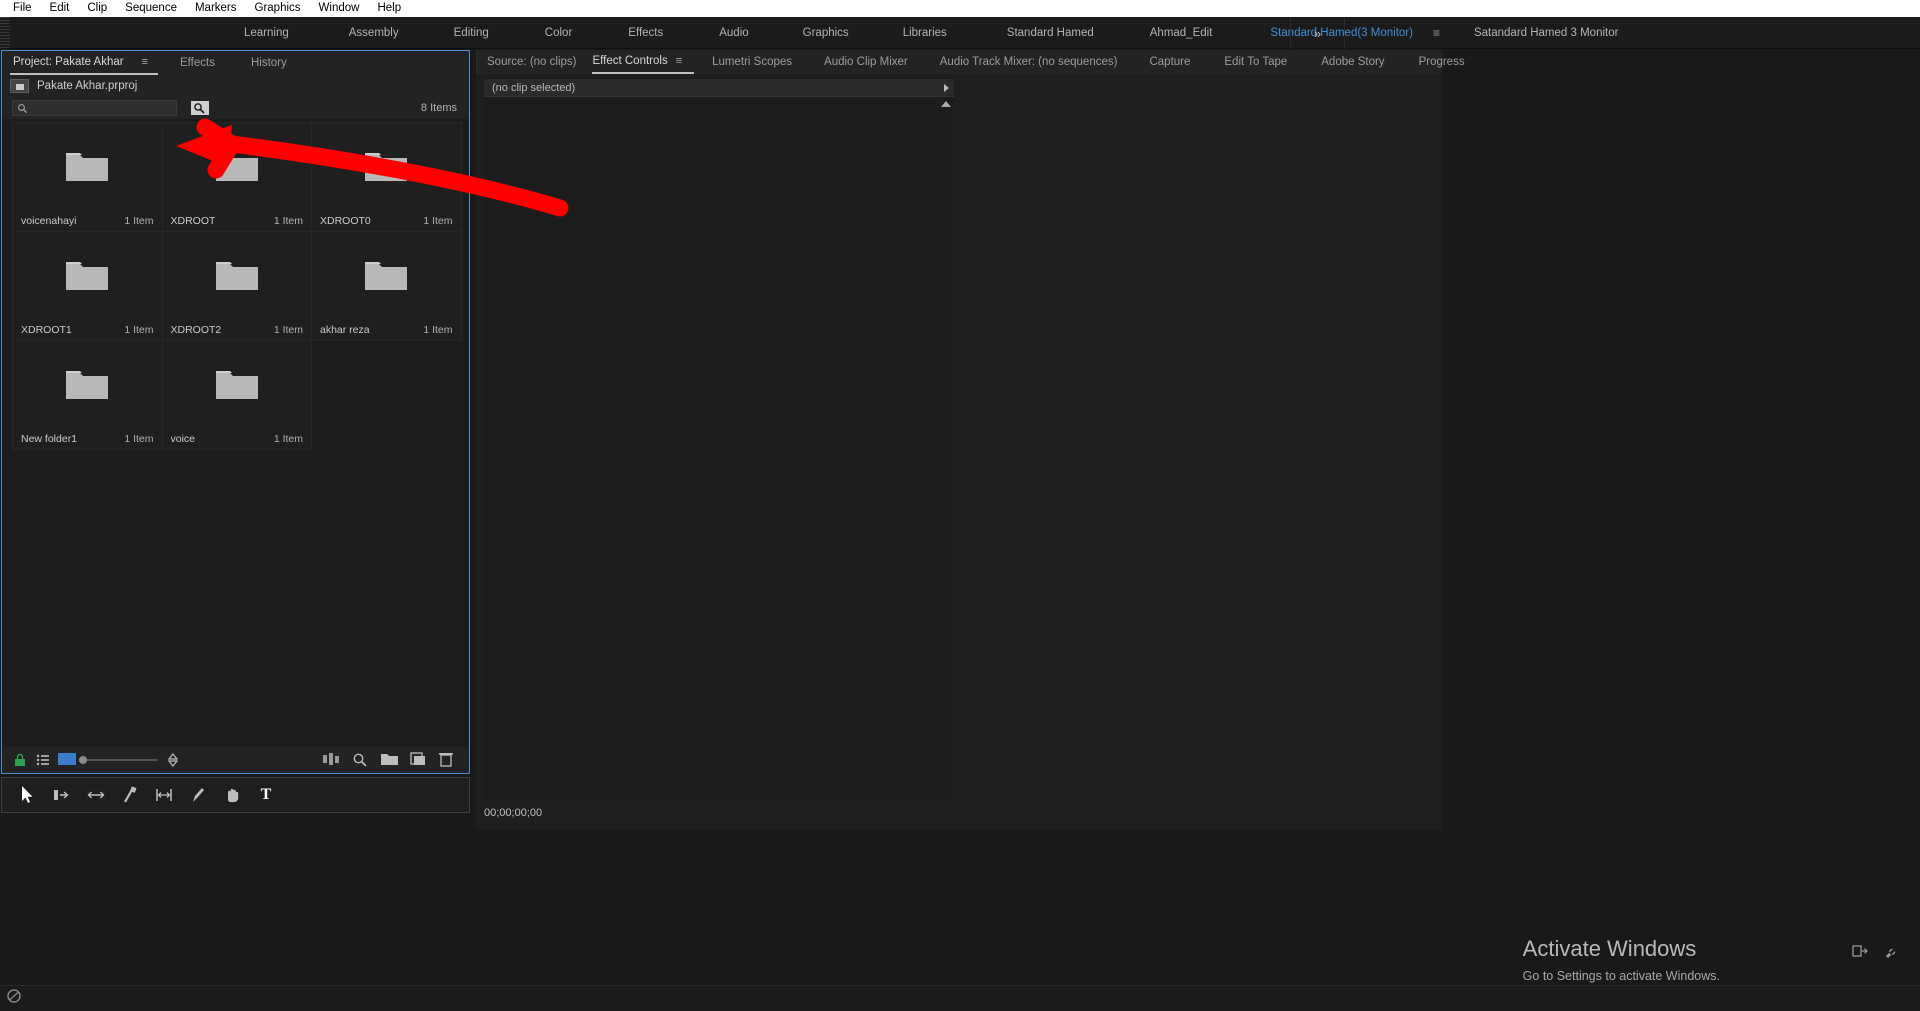  I want to click on tools-panel: T, so click(235, 795).